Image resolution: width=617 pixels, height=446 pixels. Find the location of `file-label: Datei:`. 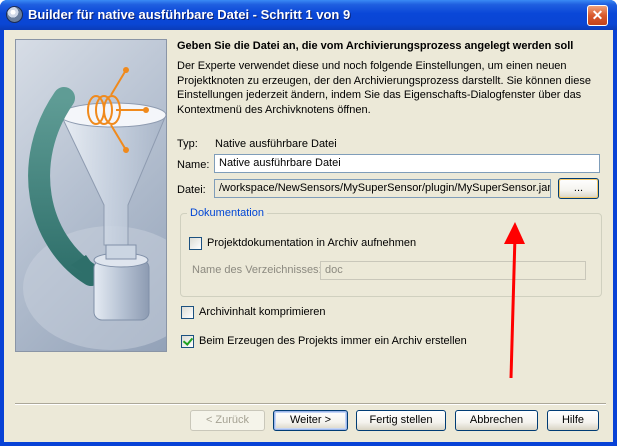

file-label: Datei: is located at coordinates (191, 190).